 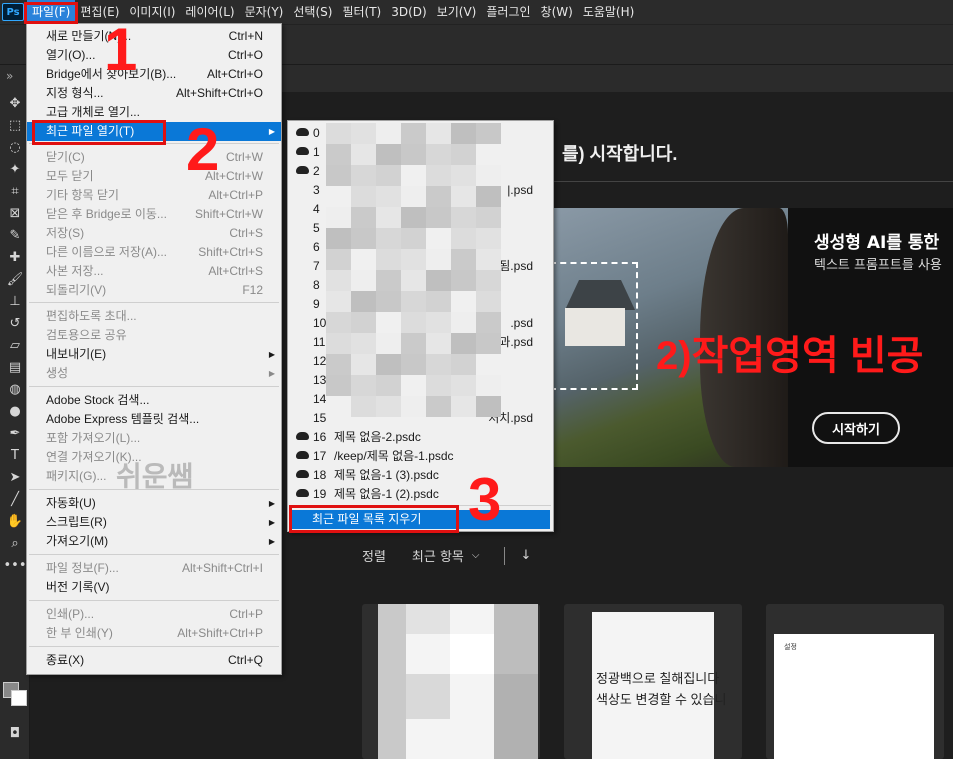 I want to click on recent-file-item: 19 제목 없음-1 (2).psdc, so click(x=420, y=494).